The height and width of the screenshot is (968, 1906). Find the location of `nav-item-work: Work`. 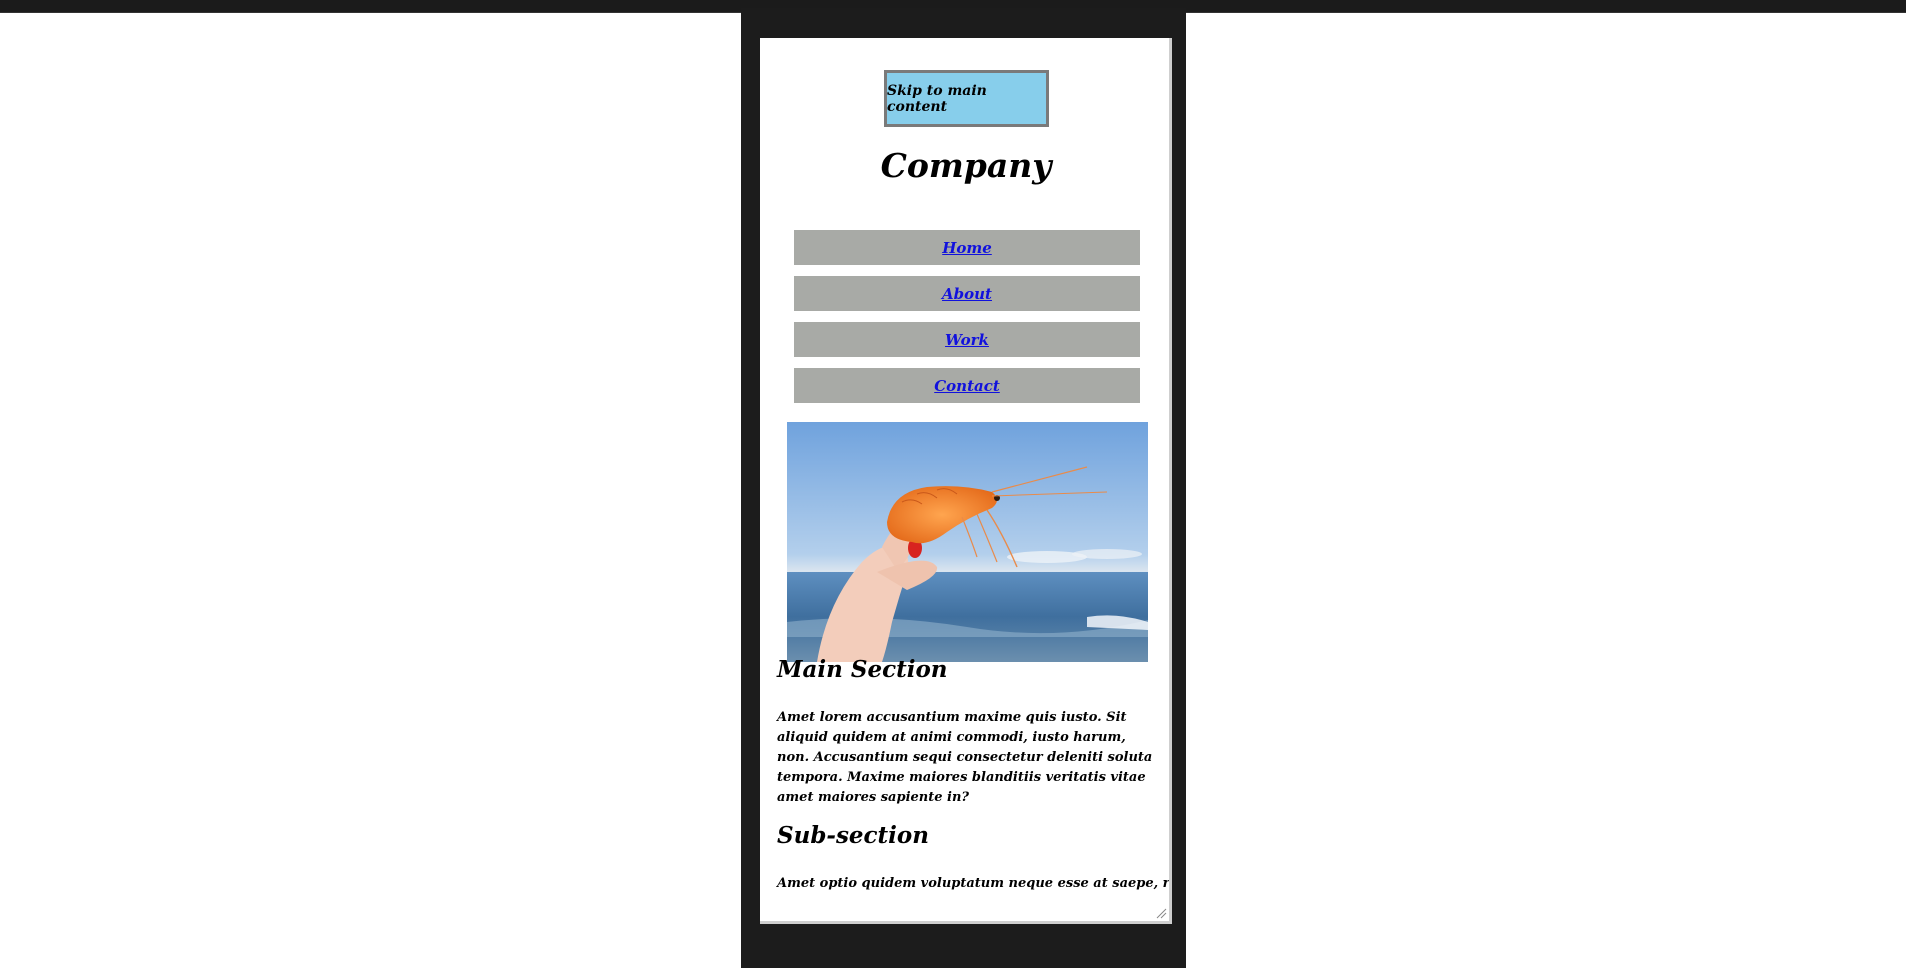

nav-item-work: Work is located at coordinates (967, 339).